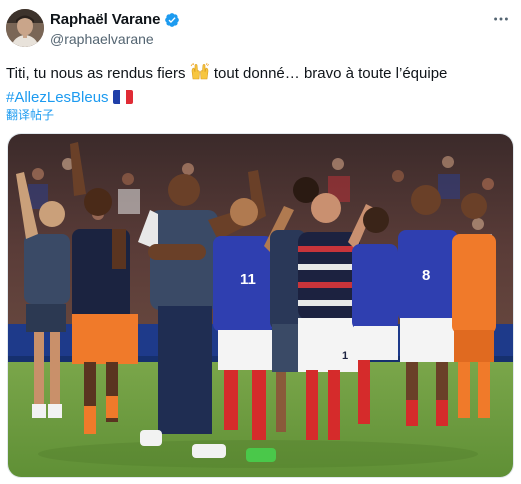 This screenshot has width=521, height=484. What do you see at coordinates (30, 114) in the screenshot?
I see `translate-post-link: 翻译帖子` at bounding box center [30, 114].